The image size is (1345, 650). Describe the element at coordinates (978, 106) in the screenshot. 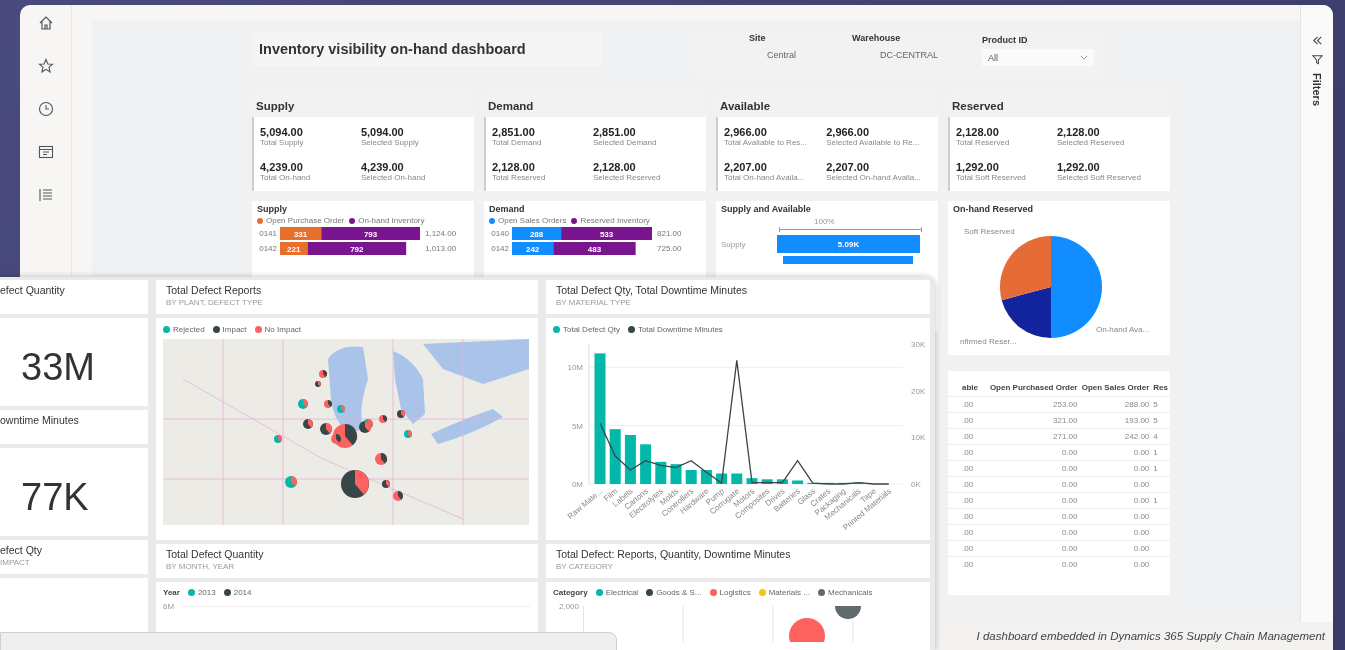

I see `section-title: Reserved` at that location.